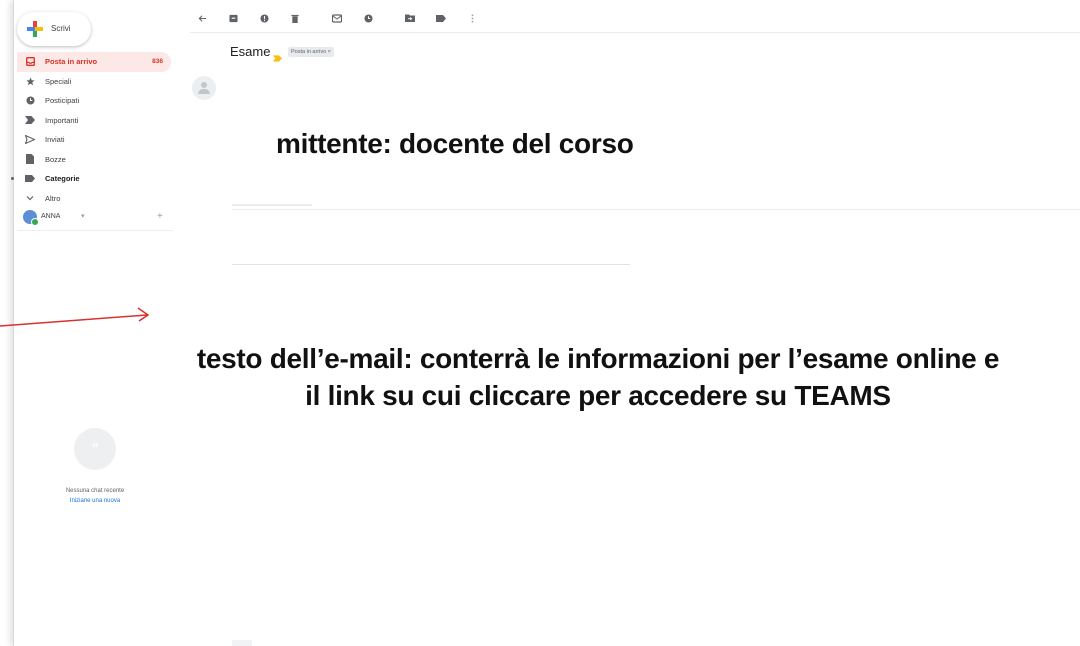  Describe the element at coordinates (30, 140) in the screenshot. I see `send-icon` at that location.